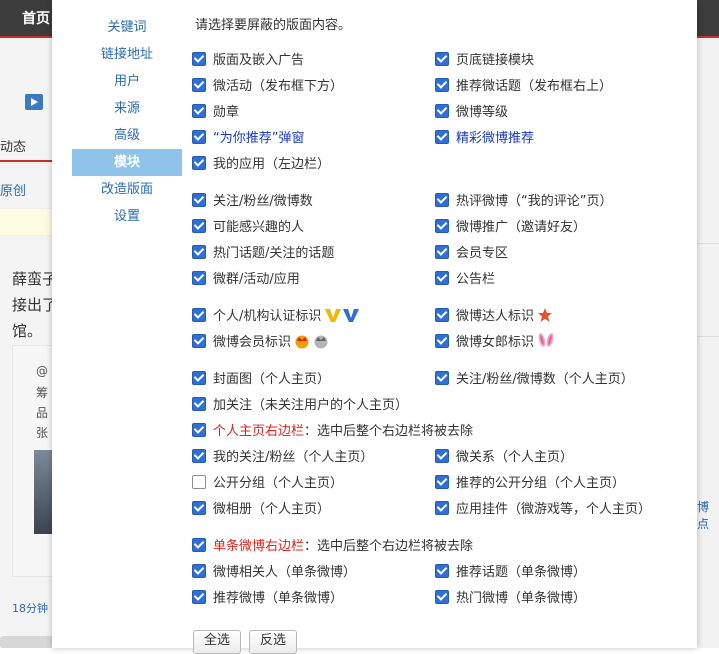 The height and width of the screenshot is (654, 719). I want to click on option-row: 公开分组（个人主页）, so click(267, 484).